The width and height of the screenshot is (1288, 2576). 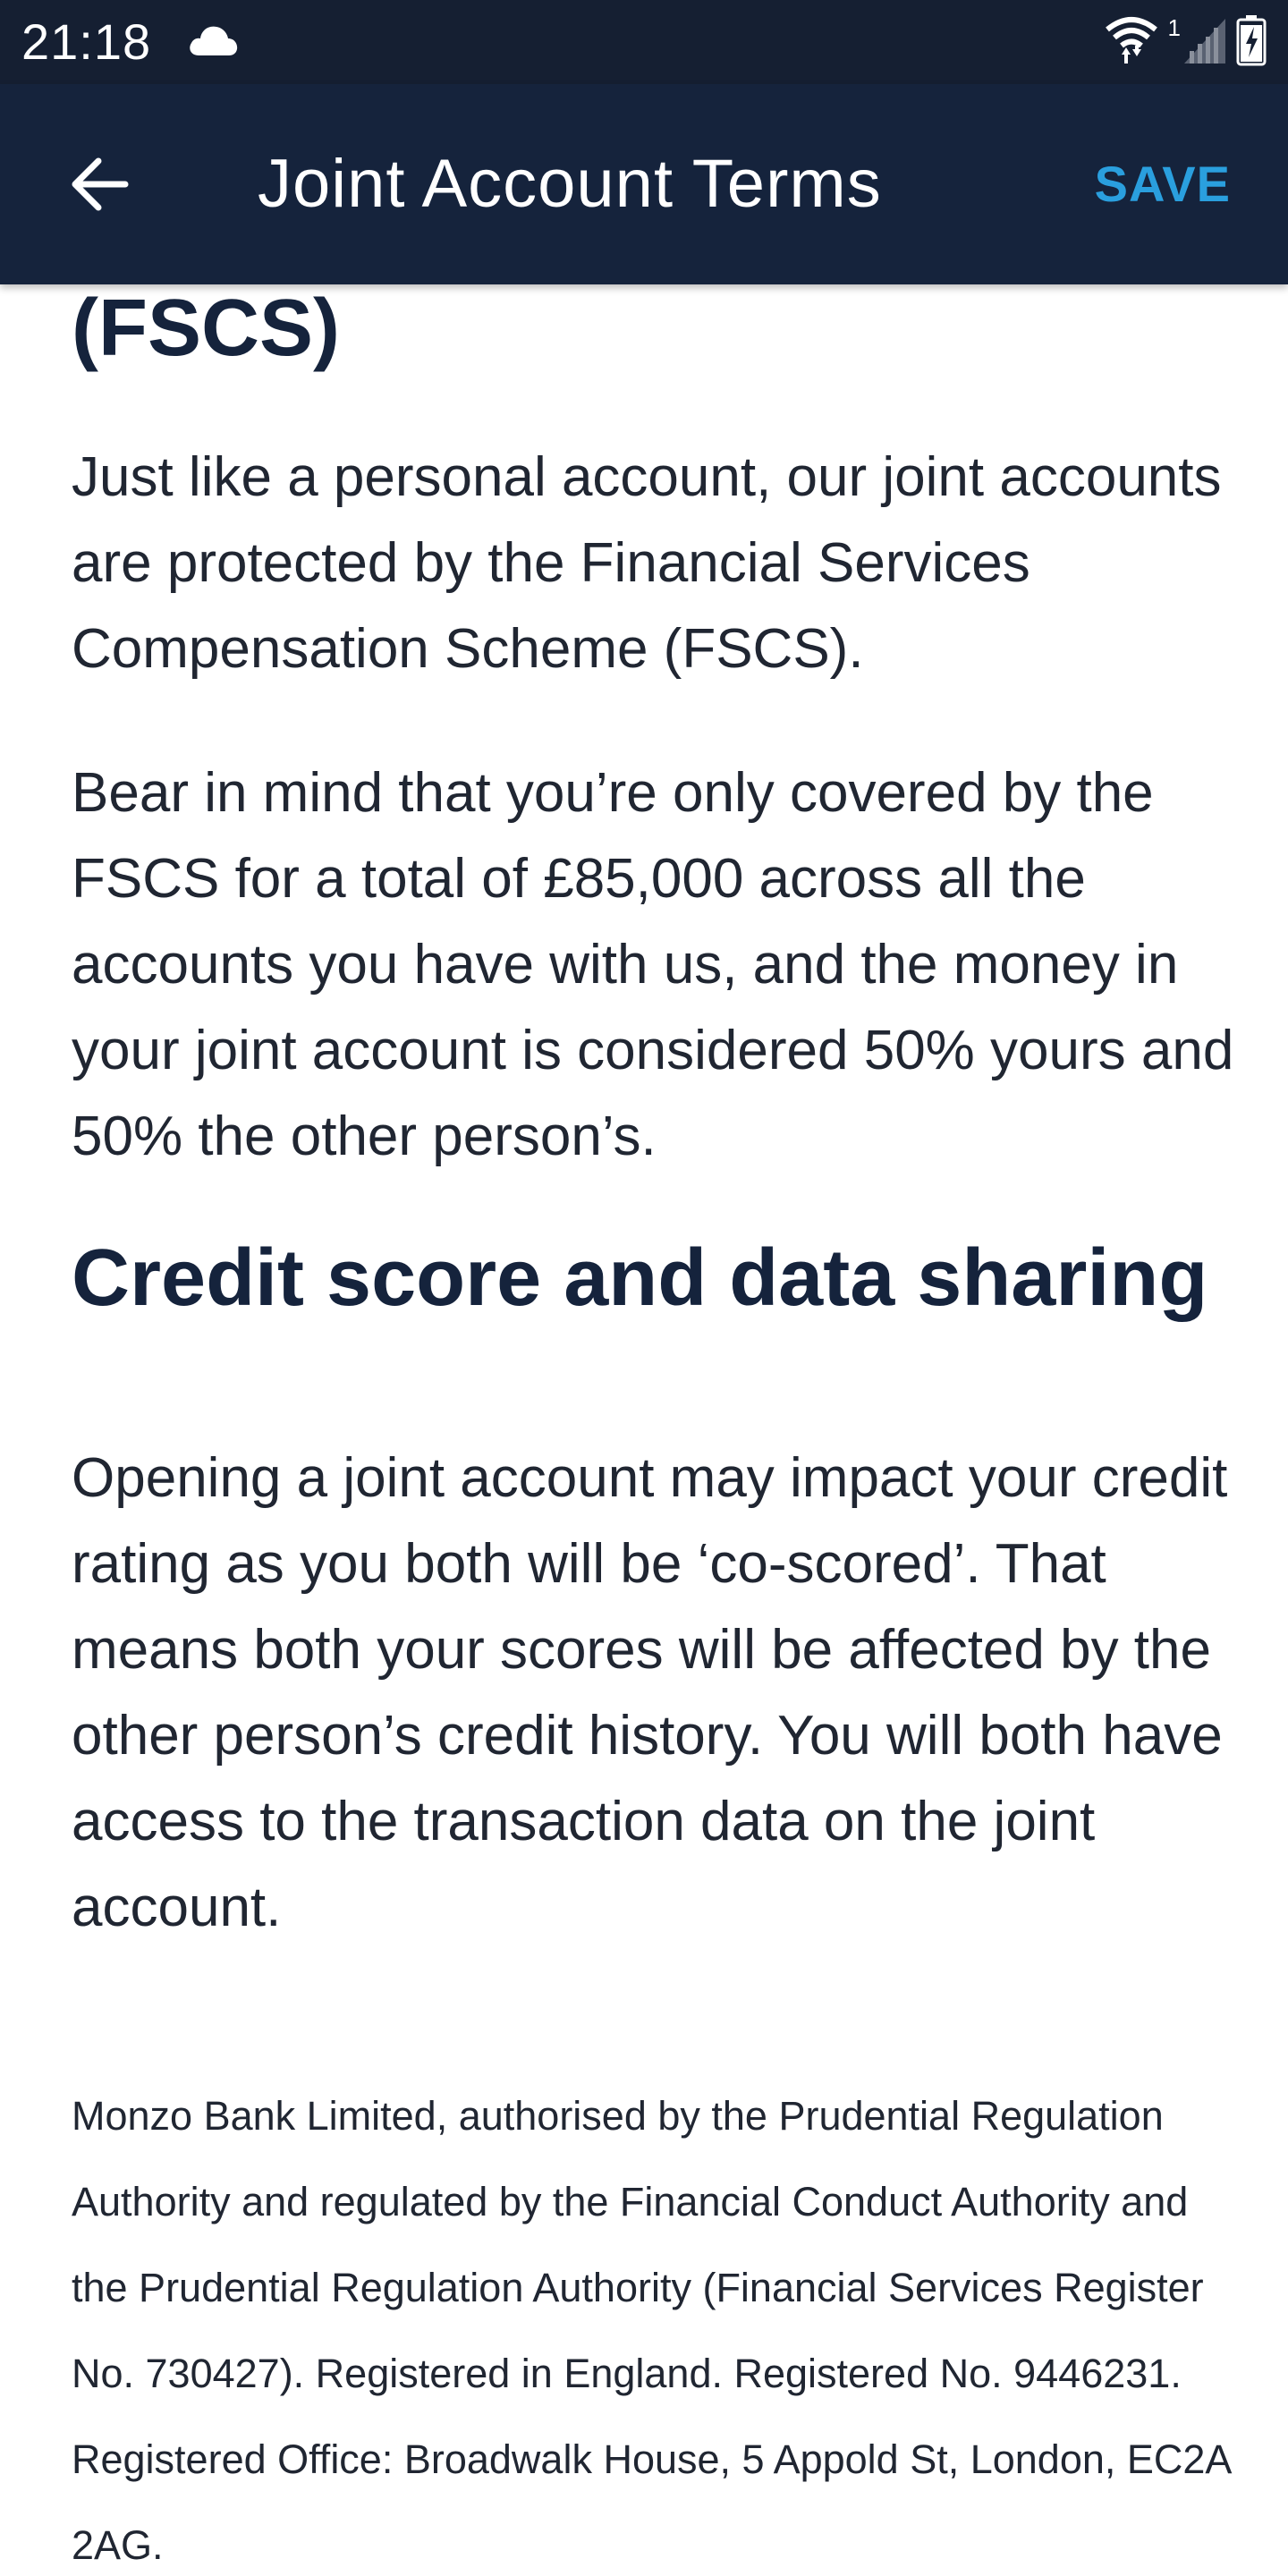 What do you see at coordinates (644, 42) in the screenshot?
I see `status-bar: 21:18 1` at bounding box center [644, 42].